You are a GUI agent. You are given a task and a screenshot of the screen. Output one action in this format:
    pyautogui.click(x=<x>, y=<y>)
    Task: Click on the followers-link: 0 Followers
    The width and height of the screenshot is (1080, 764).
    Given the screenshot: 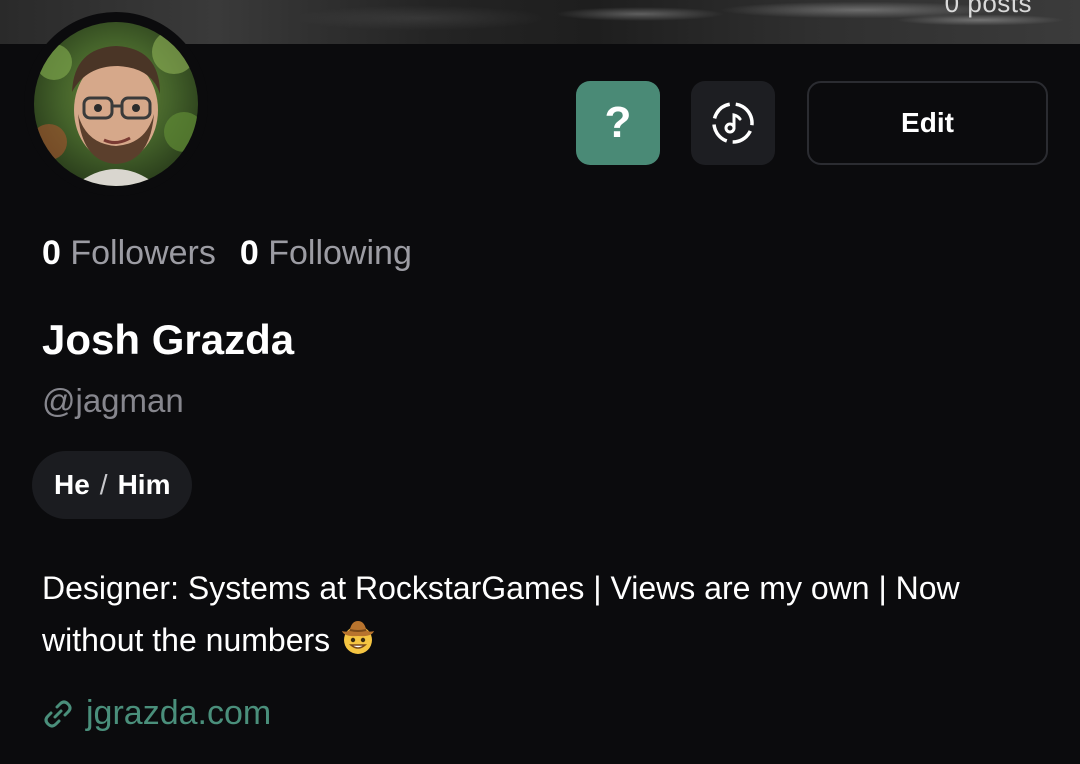 What is the action you would take?
    pyautogui.click(x=129, y=253)
    